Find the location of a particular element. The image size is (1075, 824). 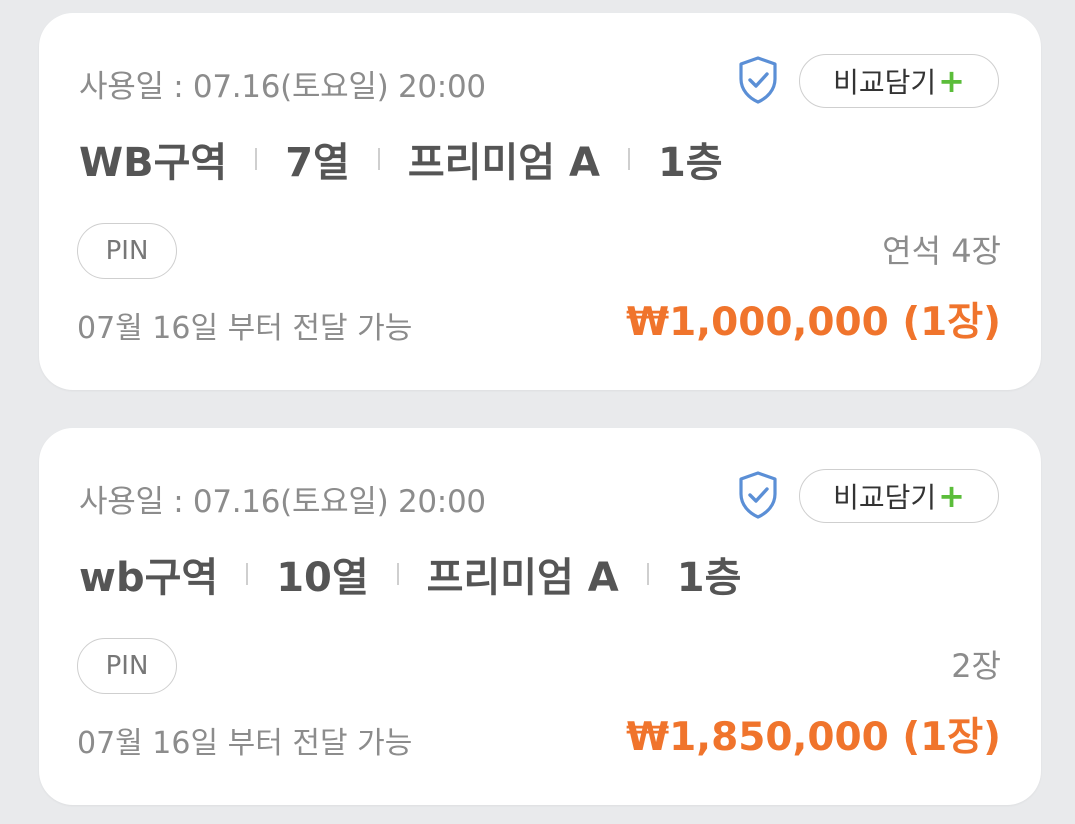

ticket-quantity: 2장 is located at coordinates (976, 666).